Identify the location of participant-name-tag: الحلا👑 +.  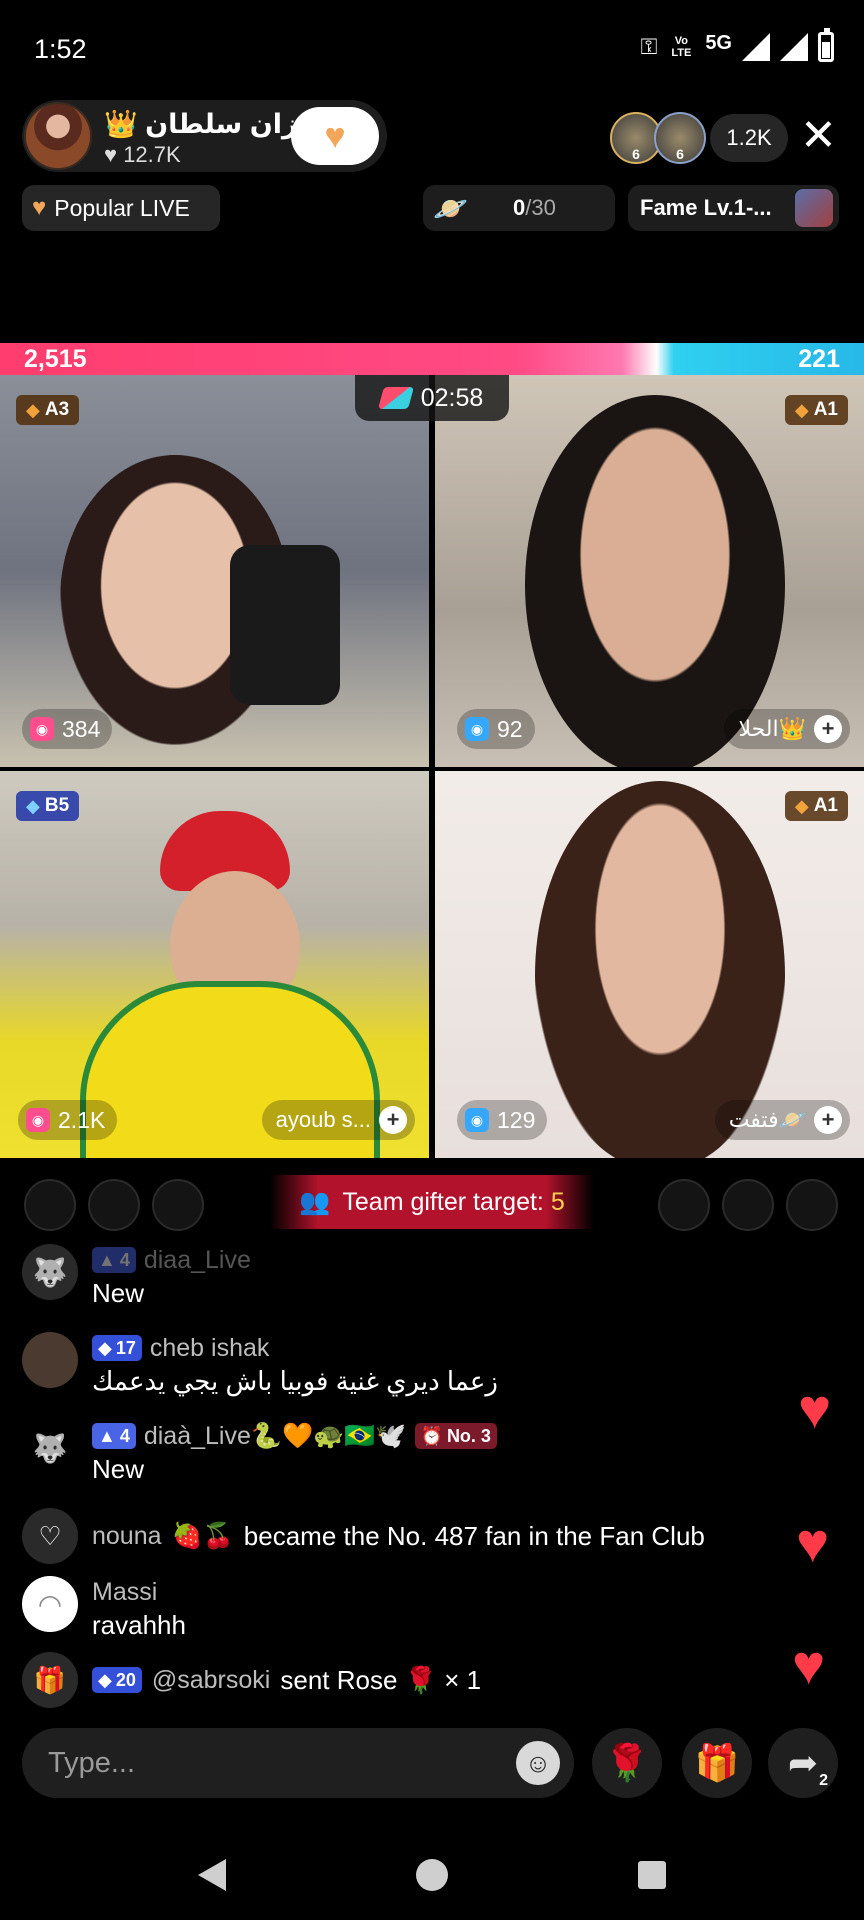
(787, 729).